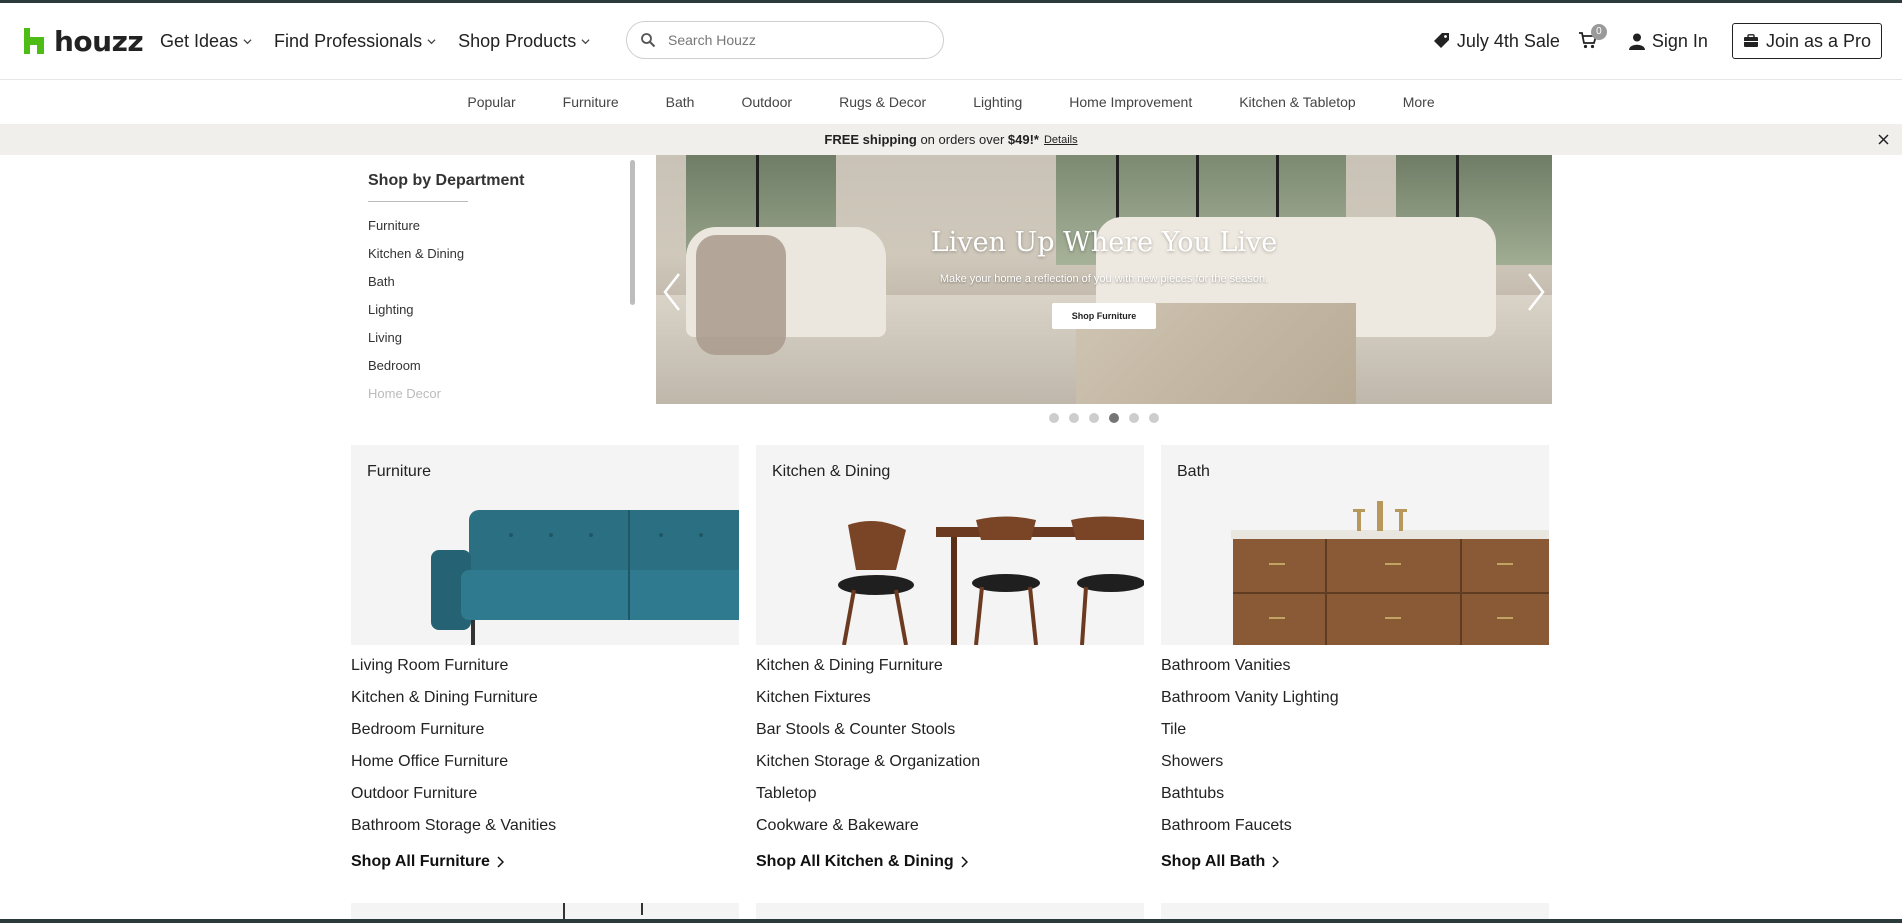  What do you see at coordinates (766, 102) in the screenshot?
I see `subnav-outdoor: Outdoor` at bounding box center [766, 102].